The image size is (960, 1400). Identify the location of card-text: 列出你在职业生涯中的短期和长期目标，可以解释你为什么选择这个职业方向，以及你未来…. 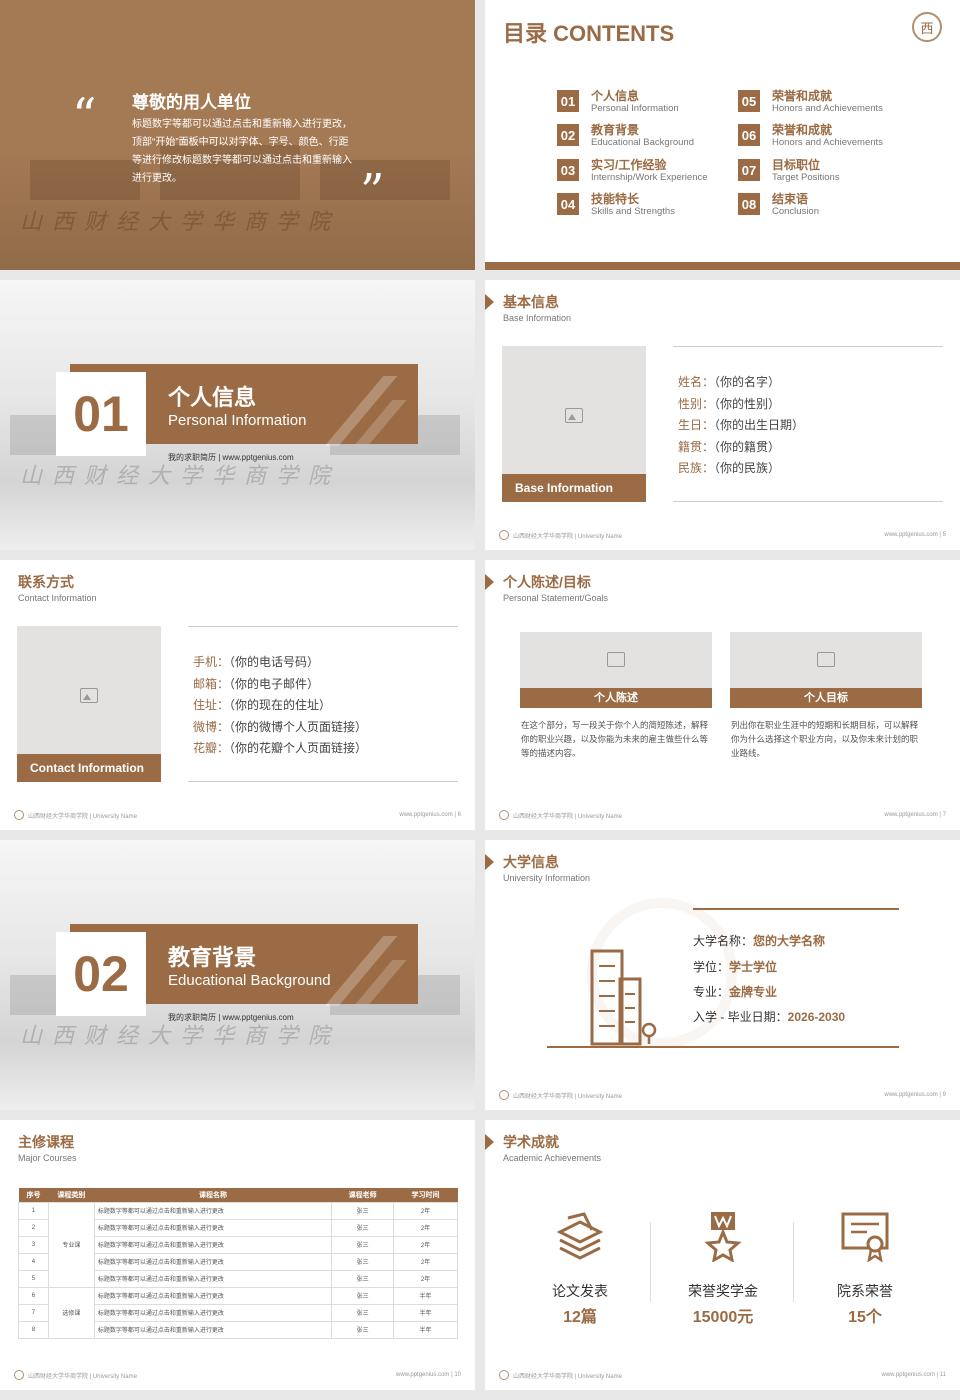
(825, 739).